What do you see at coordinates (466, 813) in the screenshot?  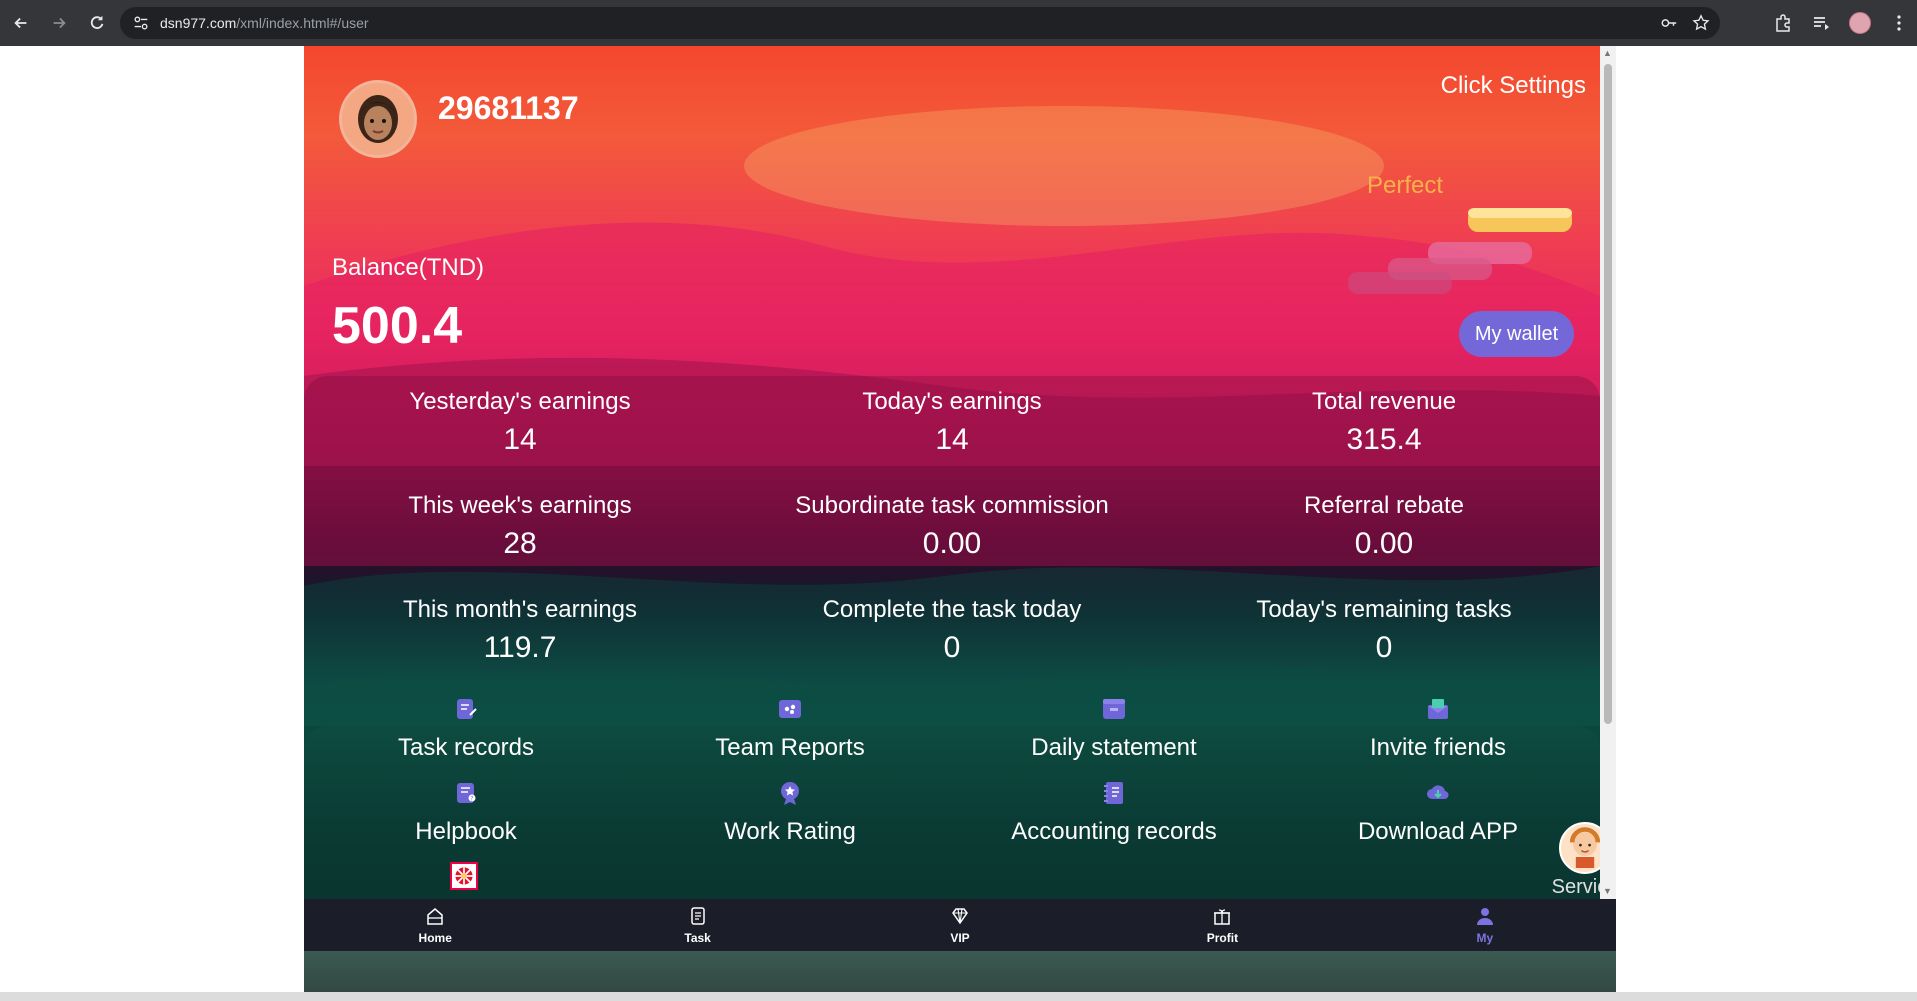 I see `menu-helpbook: ? Helpbook` at bounding box center [466, 813].